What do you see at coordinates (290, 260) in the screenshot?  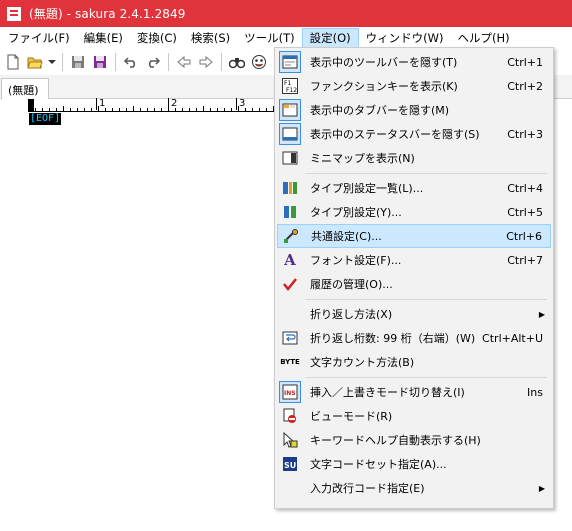 I see `font-icon: A` at bounding box center [290, 260].